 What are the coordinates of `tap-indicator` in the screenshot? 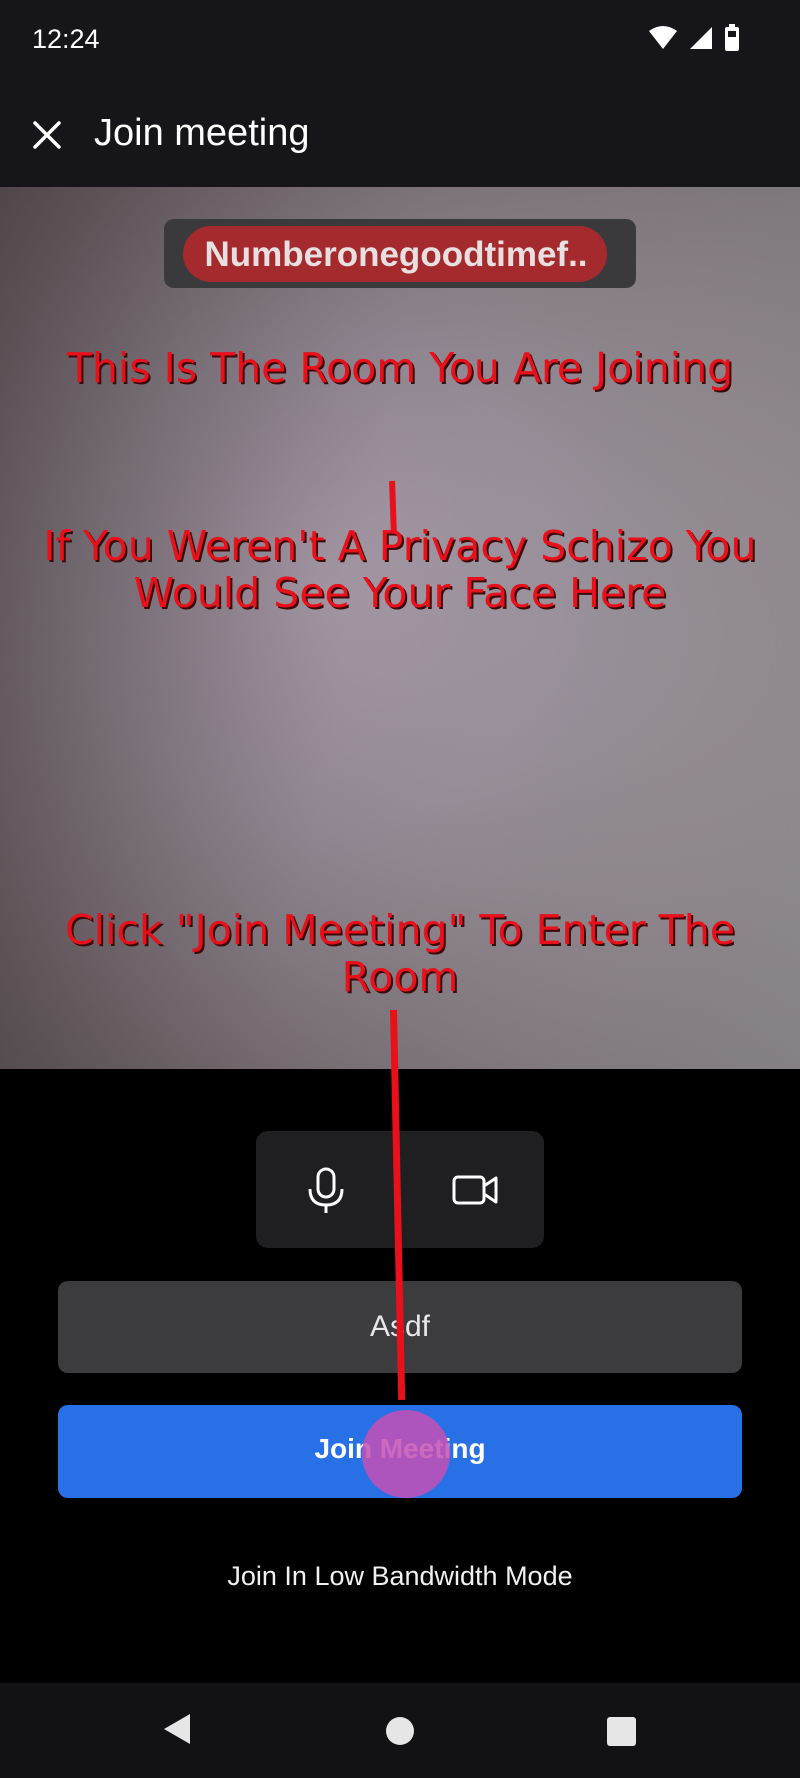 It's located at (406, 1454).